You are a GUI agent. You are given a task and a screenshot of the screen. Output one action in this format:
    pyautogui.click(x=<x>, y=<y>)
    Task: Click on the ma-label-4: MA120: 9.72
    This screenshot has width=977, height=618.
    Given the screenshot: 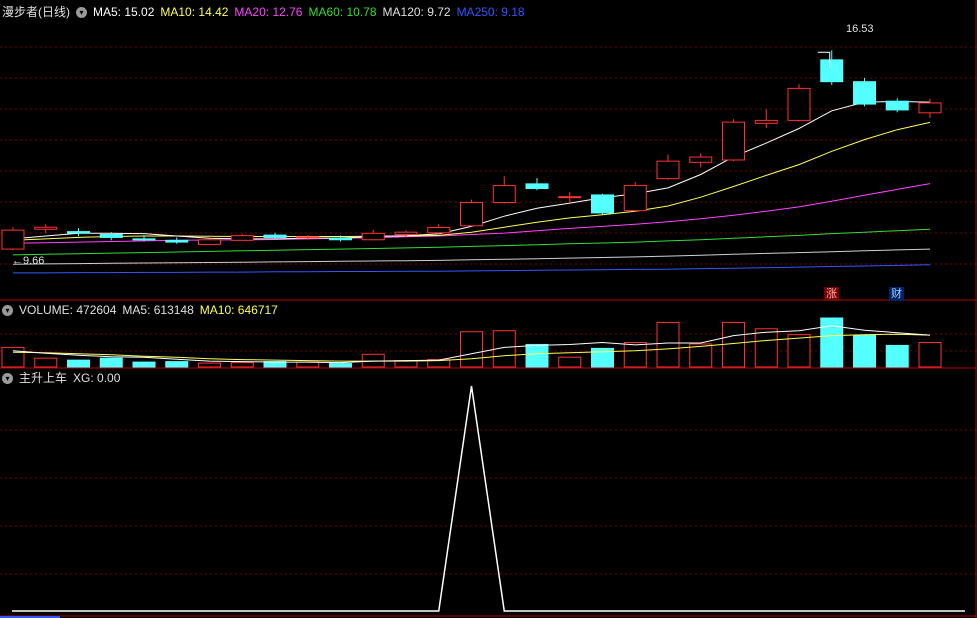 What is the action you would take?
    pyautogui.click(x=416, y=12)
    